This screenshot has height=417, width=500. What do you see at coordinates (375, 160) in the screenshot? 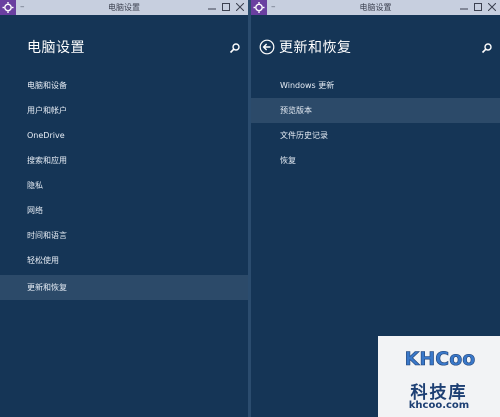
I see `nav-item-recovery: 恢复` at bounding box center [375, 160].